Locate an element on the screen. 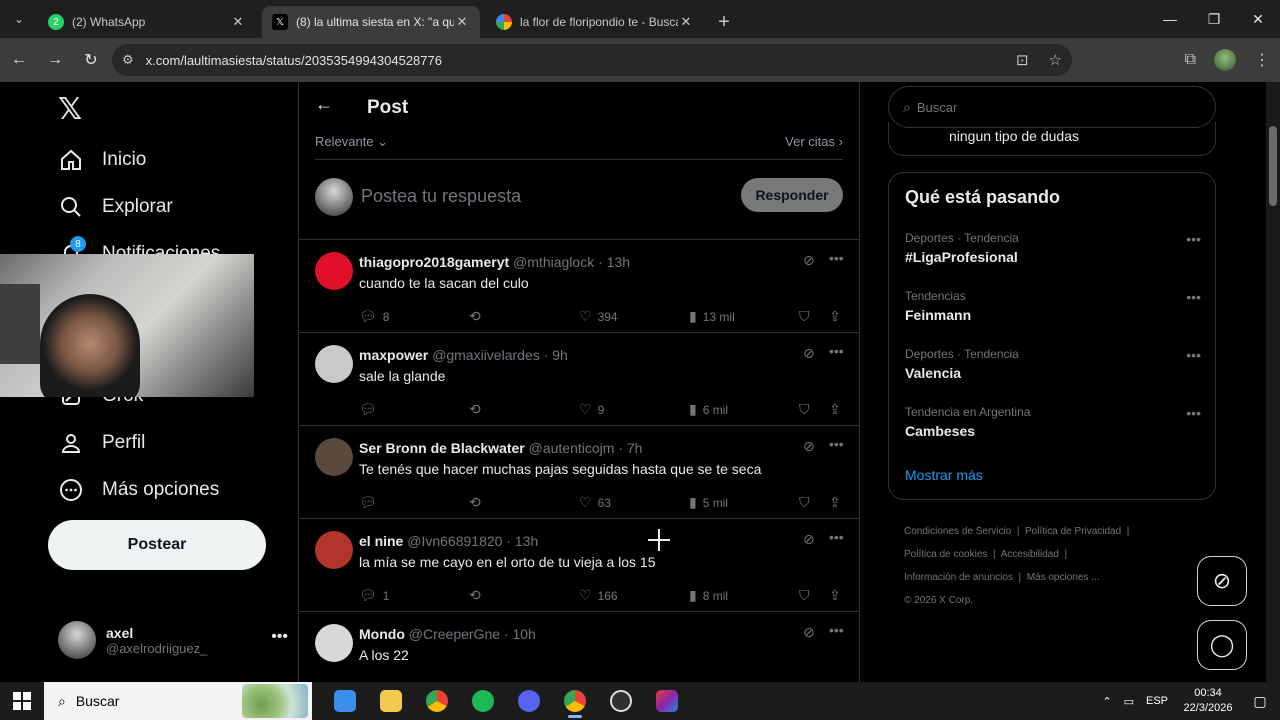 The height and width of the screenshot is (720, 1280). like-action: ♡ 166 is located at coordinates (598, 595).